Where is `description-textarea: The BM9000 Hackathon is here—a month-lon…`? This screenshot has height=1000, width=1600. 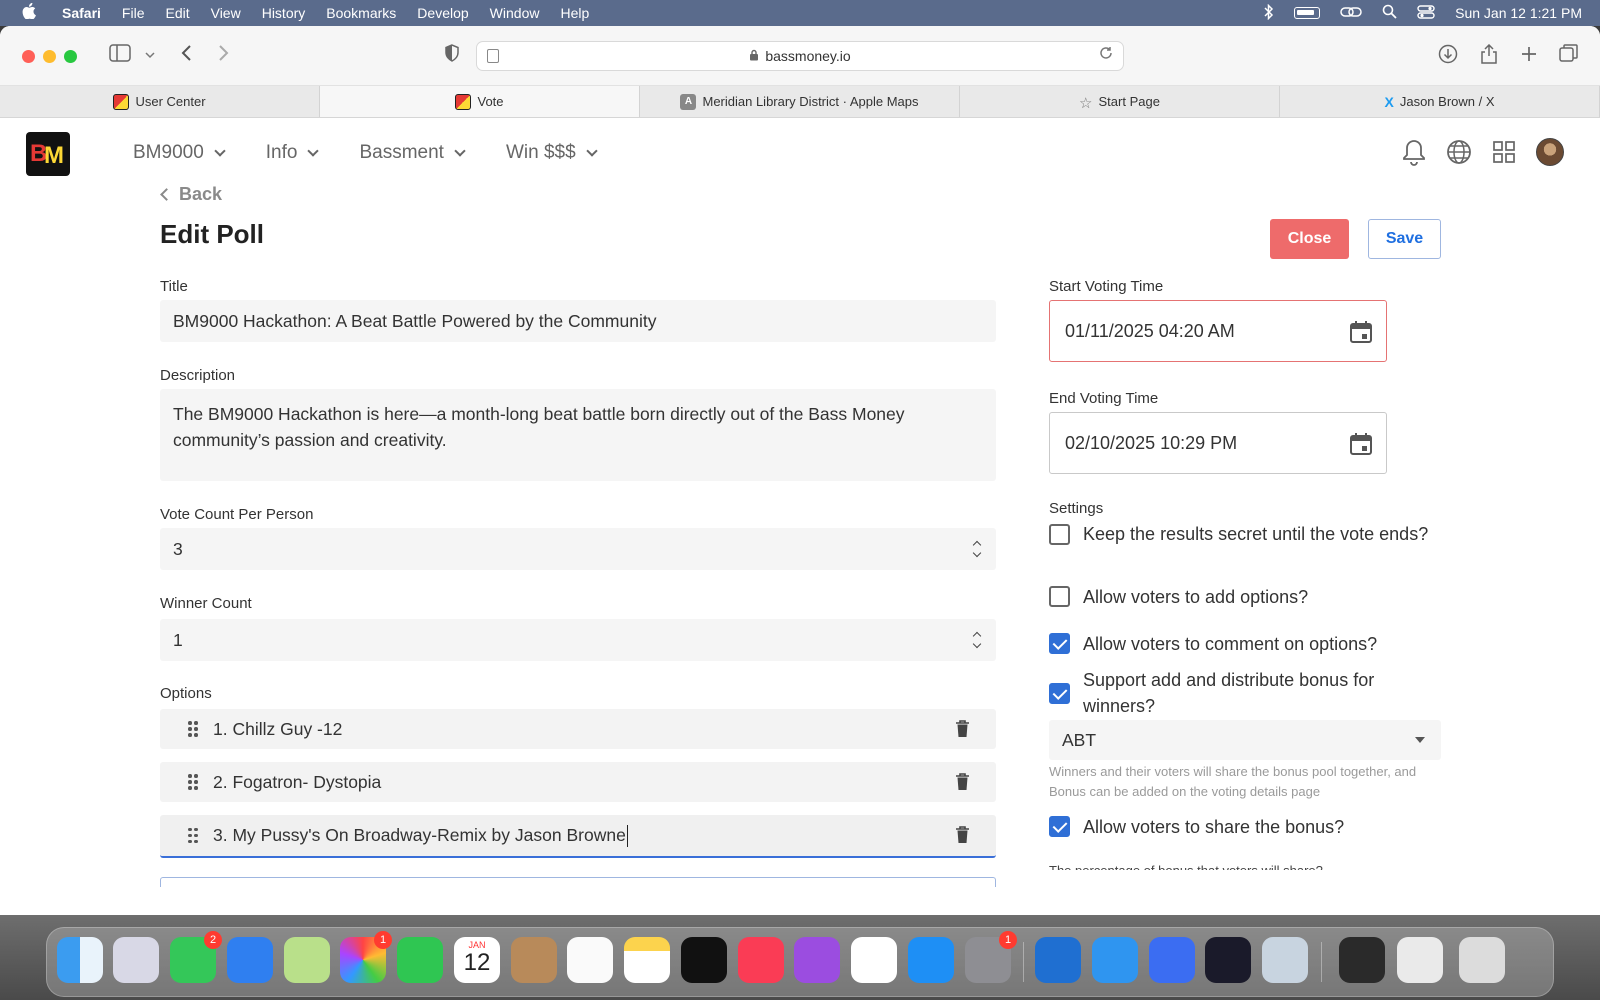
description-textarea: The BM9000 Hackathon is here—a month-lon… is located at coordinates (578, 435).